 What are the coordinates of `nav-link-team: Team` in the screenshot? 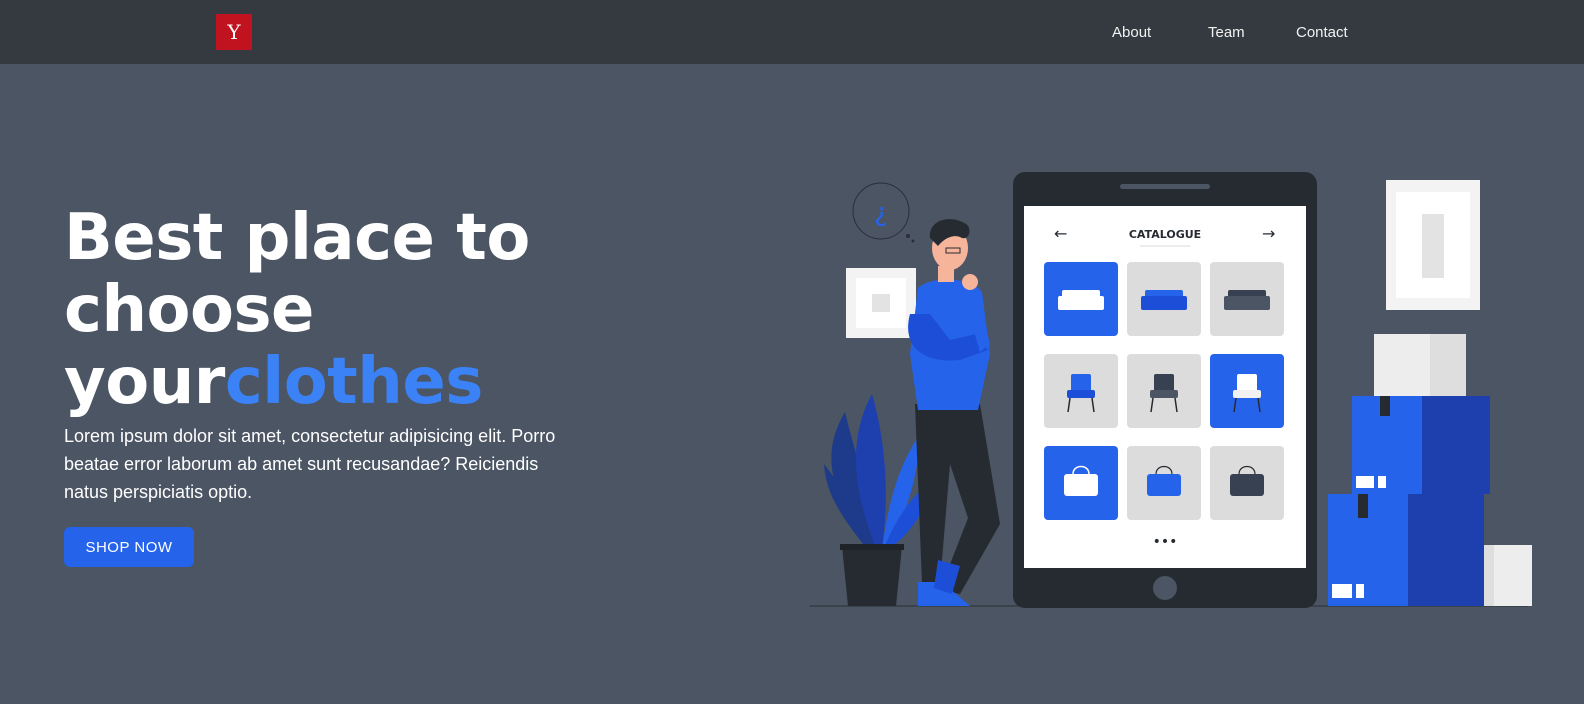 It's located at (1226, 32).